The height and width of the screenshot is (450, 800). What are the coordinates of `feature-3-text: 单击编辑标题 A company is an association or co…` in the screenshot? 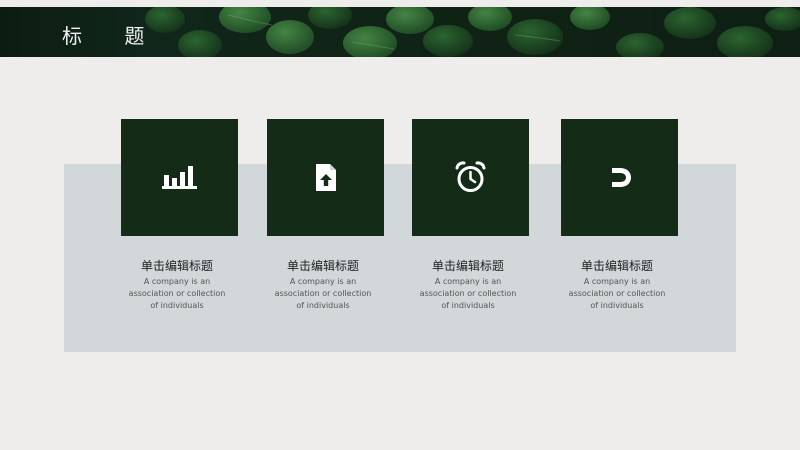 It's located at (468, 285).